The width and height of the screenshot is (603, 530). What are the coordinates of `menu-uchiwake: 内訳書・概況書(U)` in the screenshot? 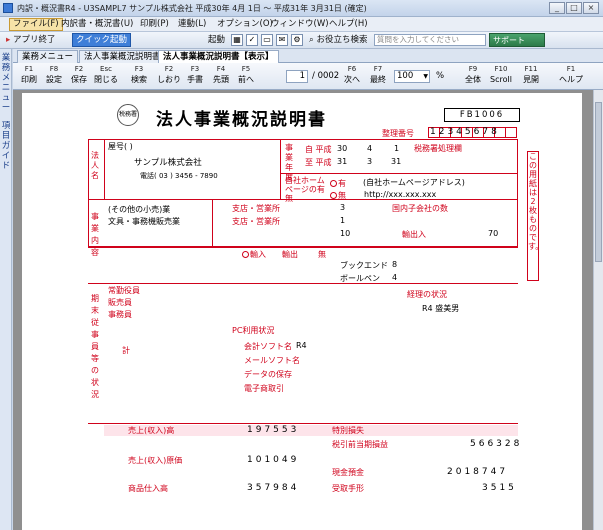 It's located at (97, 24).